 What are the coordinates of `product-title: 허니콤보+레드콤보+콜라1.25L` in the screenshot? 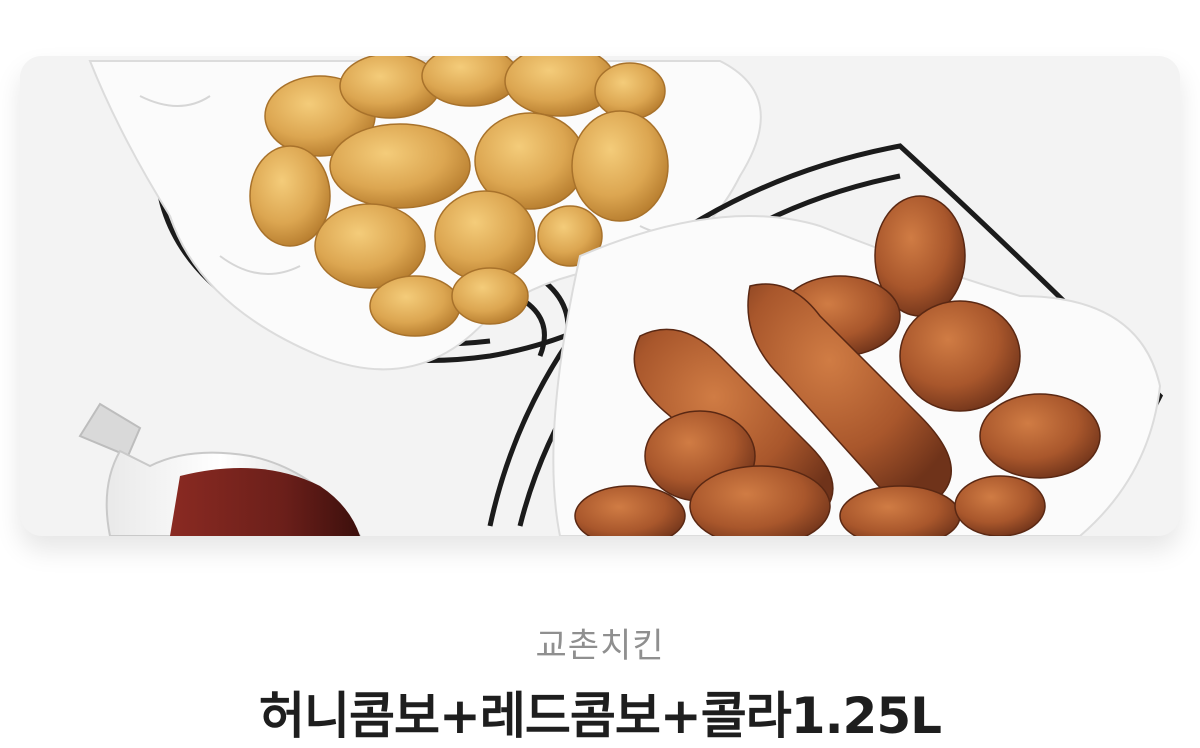 It's located at (600, 716).